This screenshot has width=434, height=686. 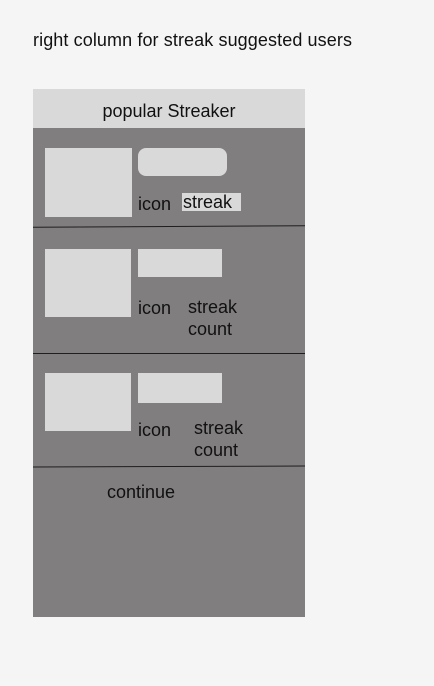 What do you see at coordinates (169, 466) in the screenshot?
I see `row-divider` at bounding box center [169, 466].